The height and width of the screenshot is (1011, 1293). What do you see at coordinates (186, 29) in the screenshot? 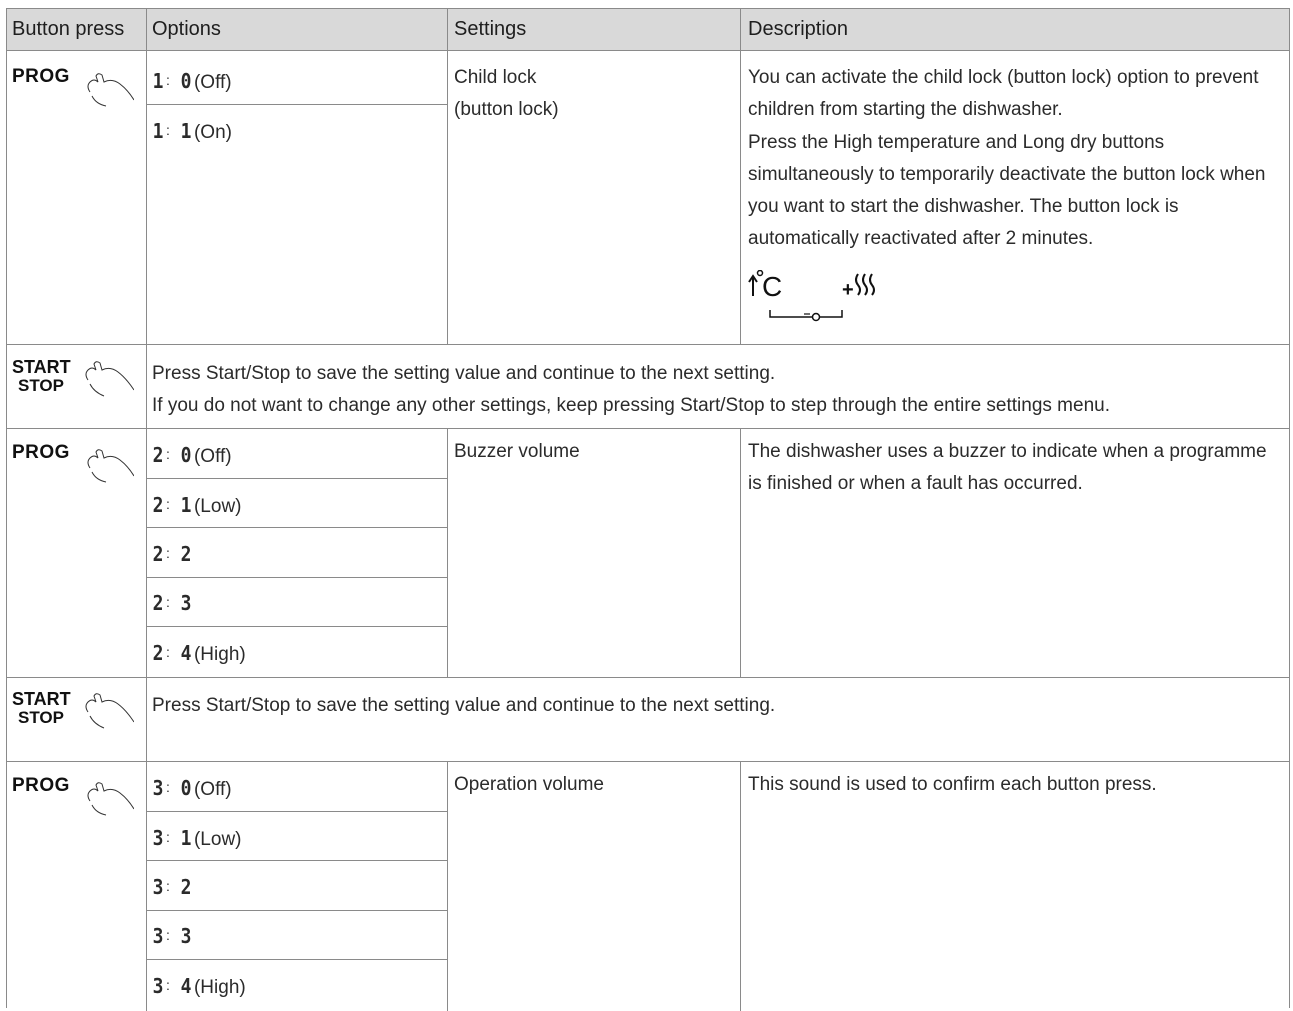
I see `header-options: Options` at bounding box center [186, 29].